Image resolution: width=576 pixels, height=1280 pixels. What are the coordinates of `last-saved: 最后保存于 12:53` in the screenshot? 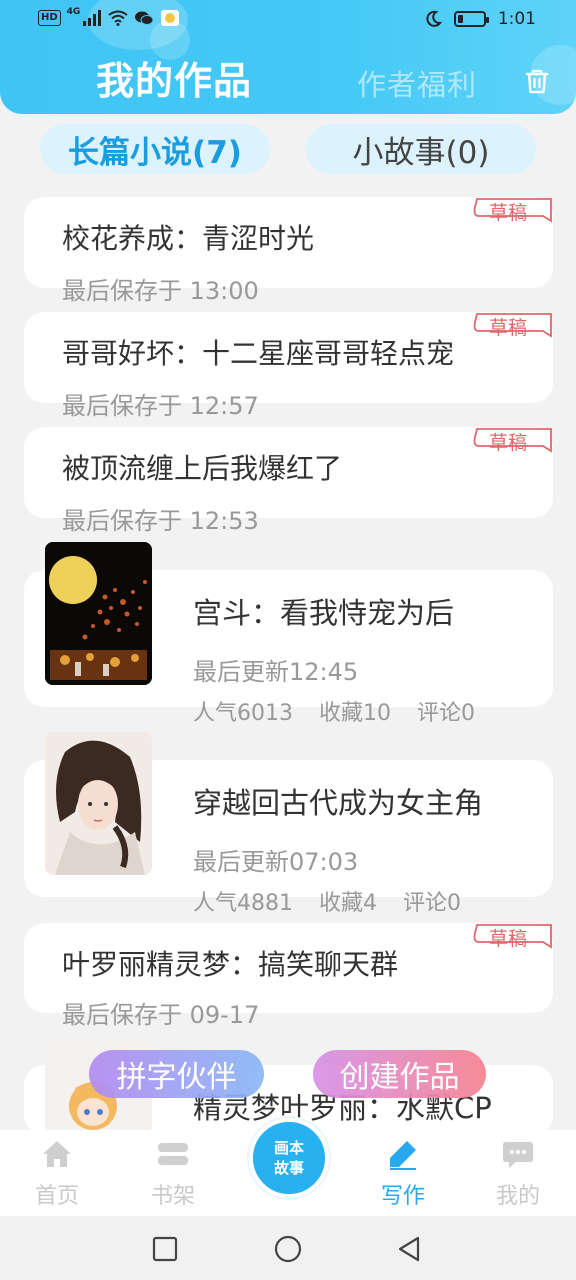 It's located at (160, 521).